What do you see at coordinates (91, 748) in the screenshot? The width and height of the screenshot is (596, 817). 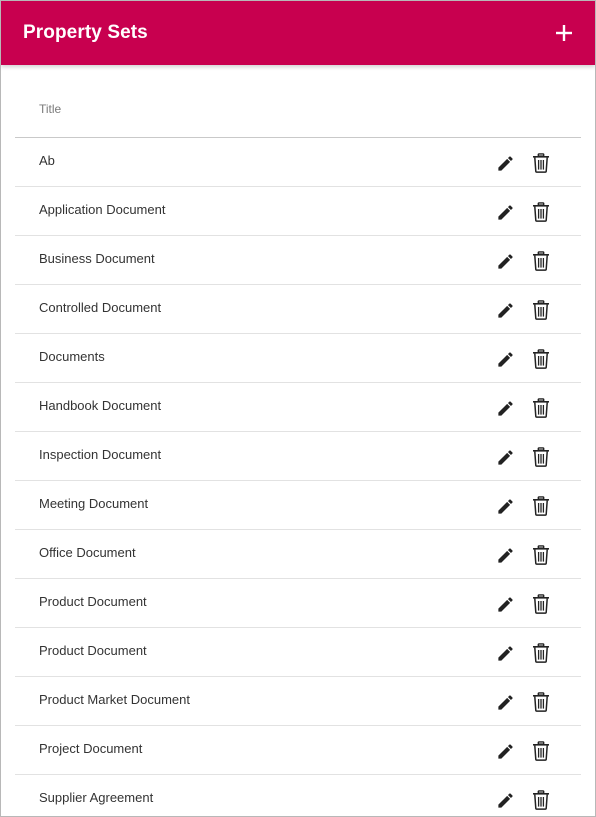 I see `row-title: Project Document` at bounding box center [91, 748].